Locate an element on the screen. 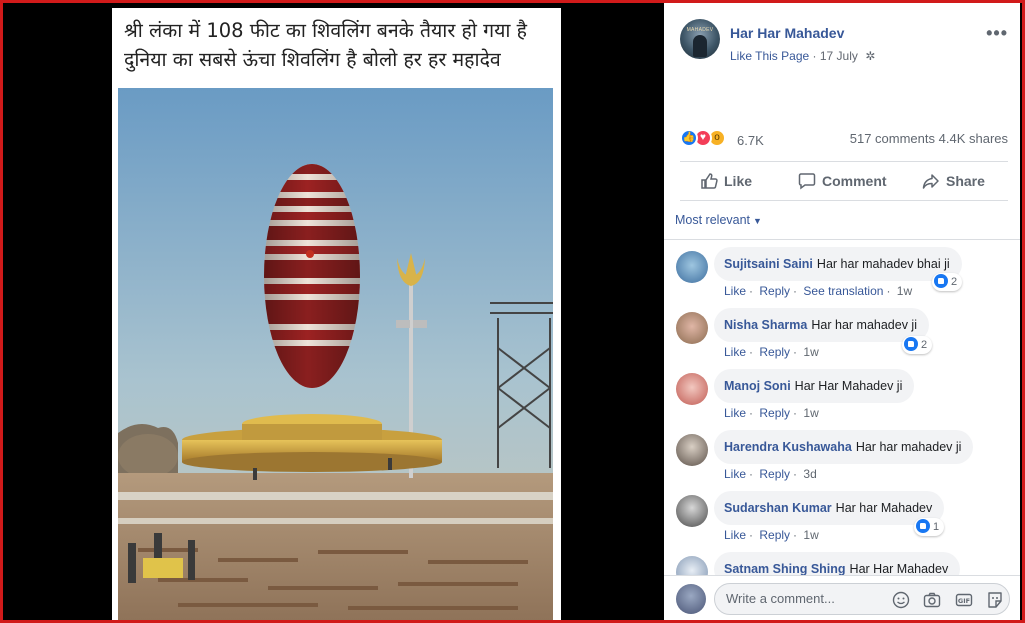 The image size is (1025, 623). post-date: 17 July is located at coordinates (839, 56).